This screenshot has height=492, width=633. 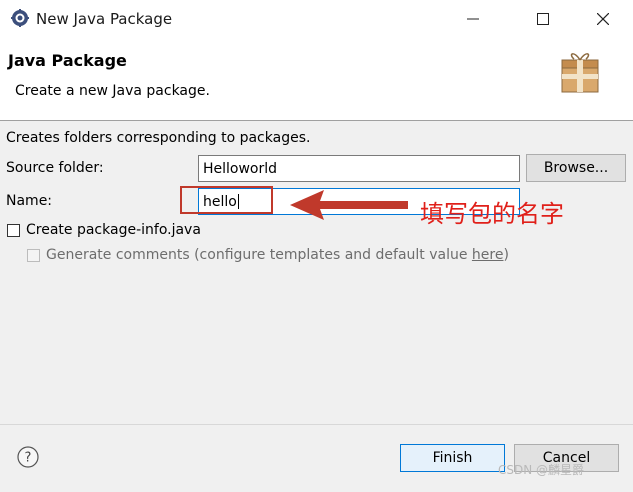 I want to click on close-button, so click(x=603, y=19).